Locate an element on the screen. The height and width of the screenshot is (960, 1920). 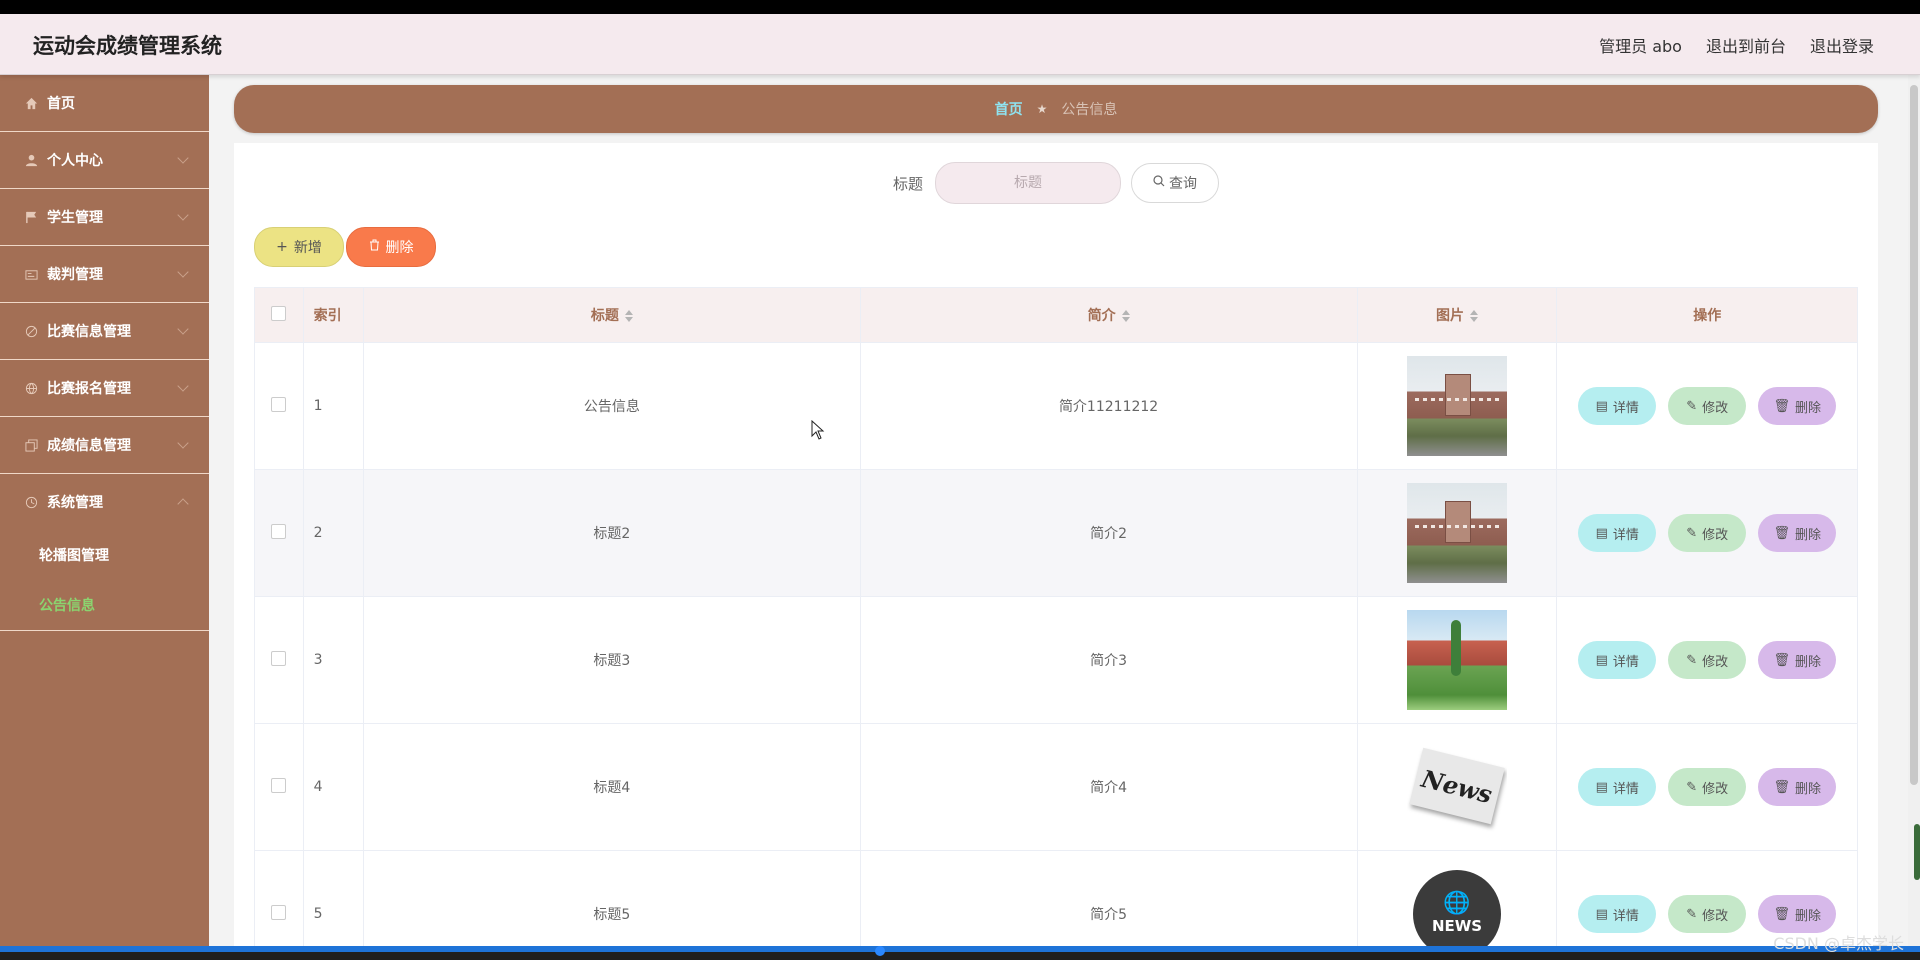
sidebar-item-home: 首页 is located at coordinates (104, 103).